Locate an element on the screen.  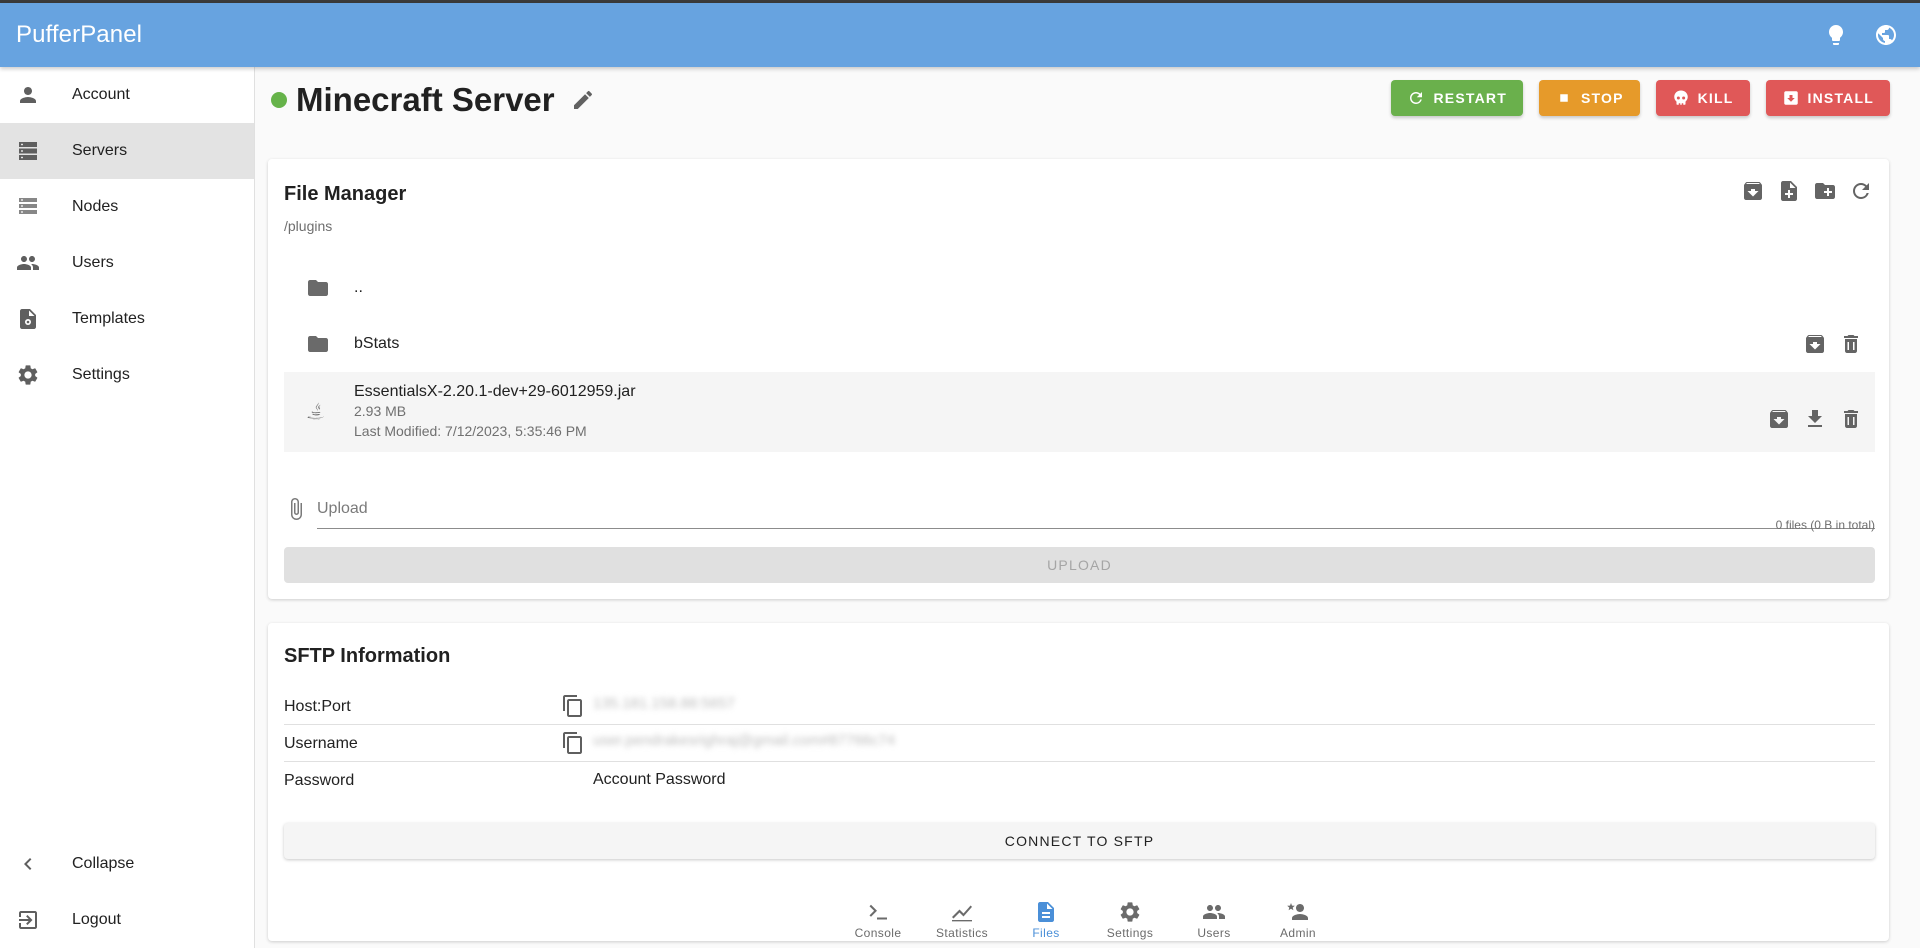
paperclip-icon is located at coordinates (296, 509).